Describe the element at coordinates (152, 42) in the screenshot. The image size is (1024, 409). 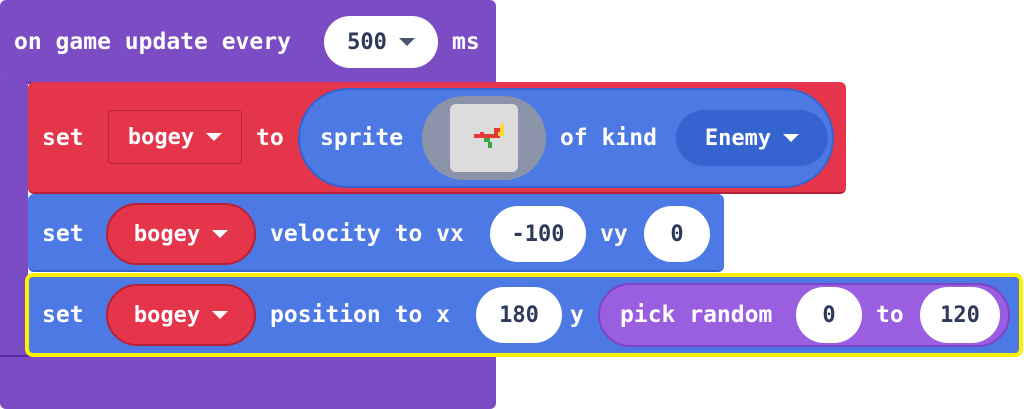
I see `event-block-label: on game update every` at that location.